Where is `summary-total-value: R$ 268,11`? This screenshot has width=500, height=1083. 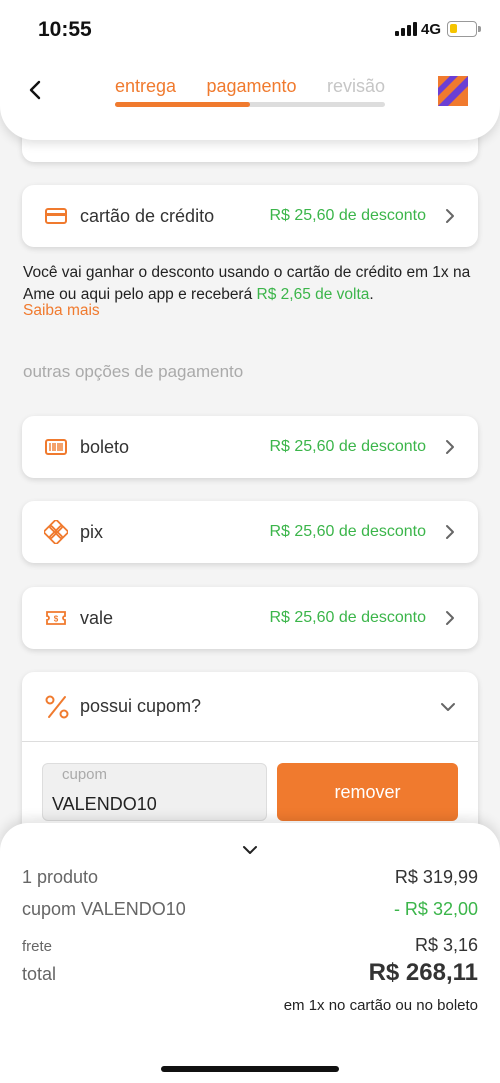
summary-total-value: R$ 268,11 is located at coordinates (423, 972).